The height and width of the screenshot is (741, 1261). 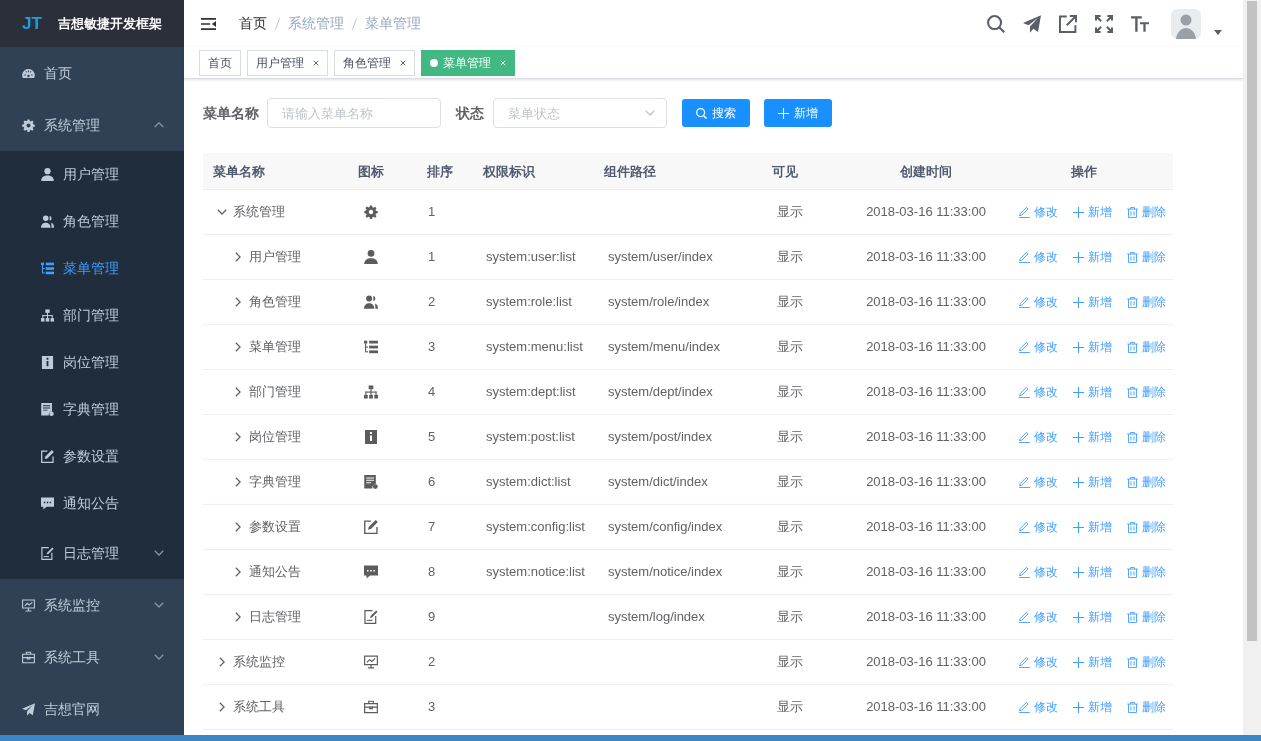 I want to click on column-header: 组件路径, so click(x=630, y=171).